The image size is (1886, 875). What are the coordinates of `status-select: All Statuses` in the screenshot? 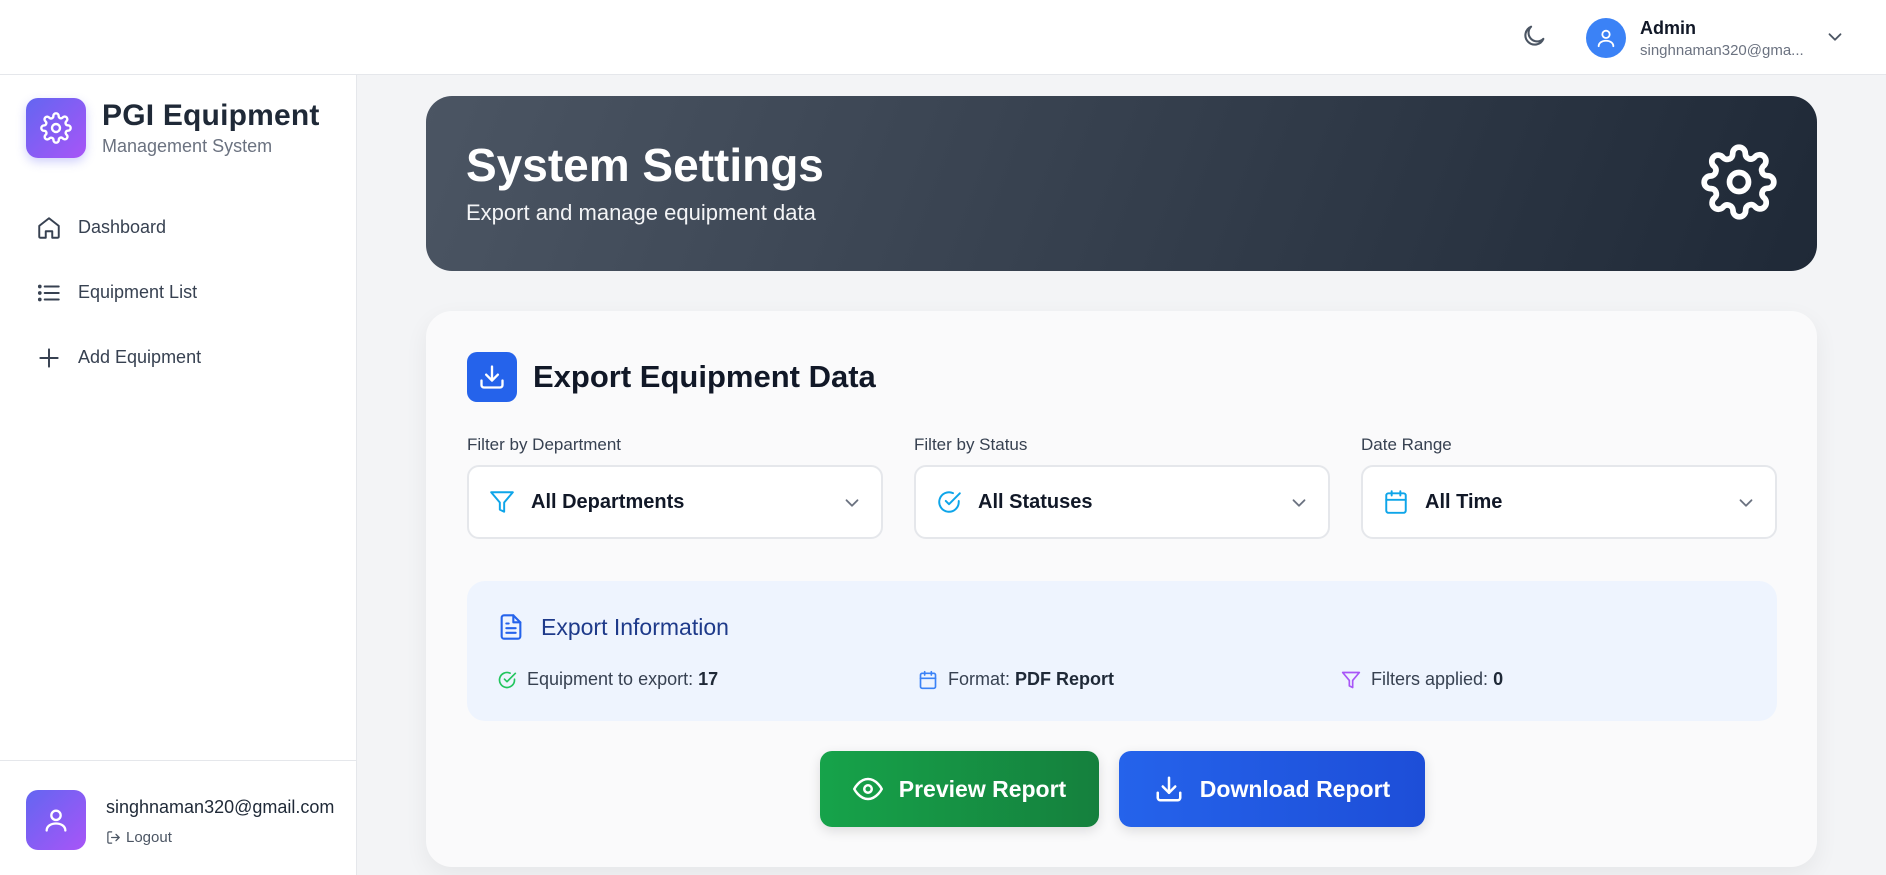 It's located at (1122, 502).